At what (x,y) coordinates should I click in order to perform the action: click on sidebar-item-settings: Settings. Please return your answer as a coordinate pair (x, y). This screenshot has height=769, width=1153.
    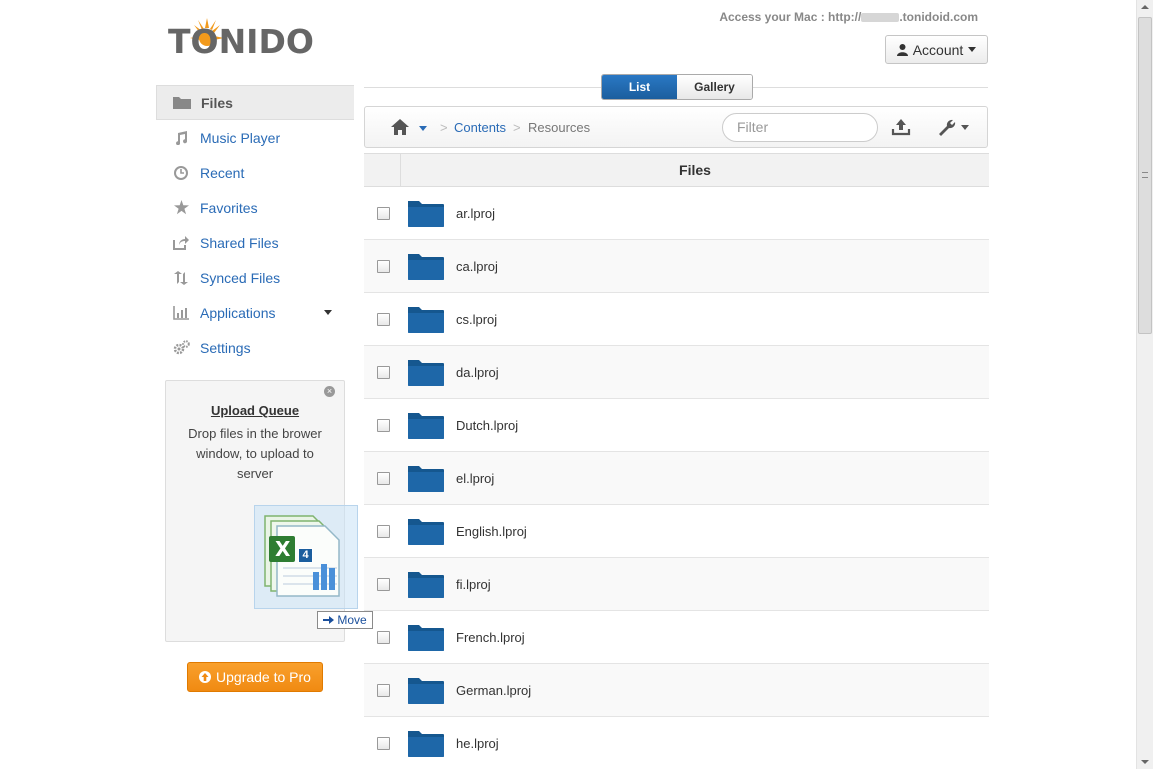
    Looking at the image, I should click on (255, 347).